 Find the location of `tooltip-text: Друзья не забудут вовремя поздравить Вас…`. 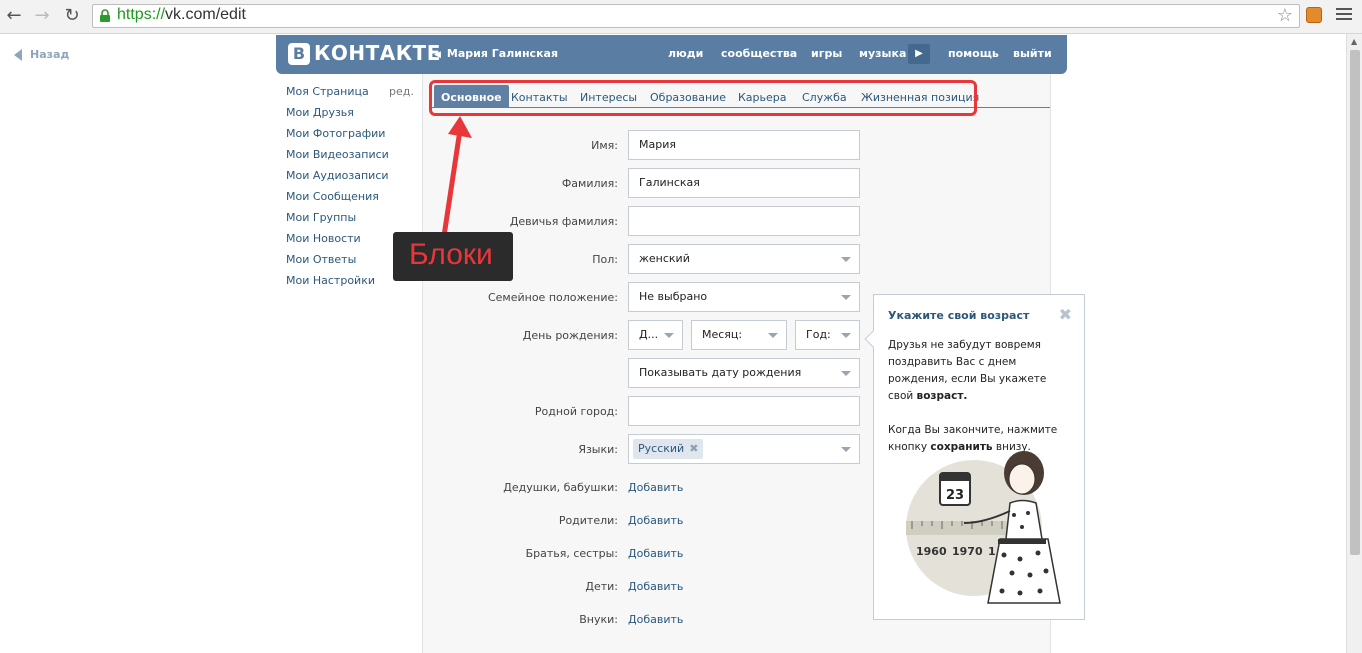

tooltip-text: Друзья не забудут вовремя поздравить Вас… is located at coordinates (973, 396).